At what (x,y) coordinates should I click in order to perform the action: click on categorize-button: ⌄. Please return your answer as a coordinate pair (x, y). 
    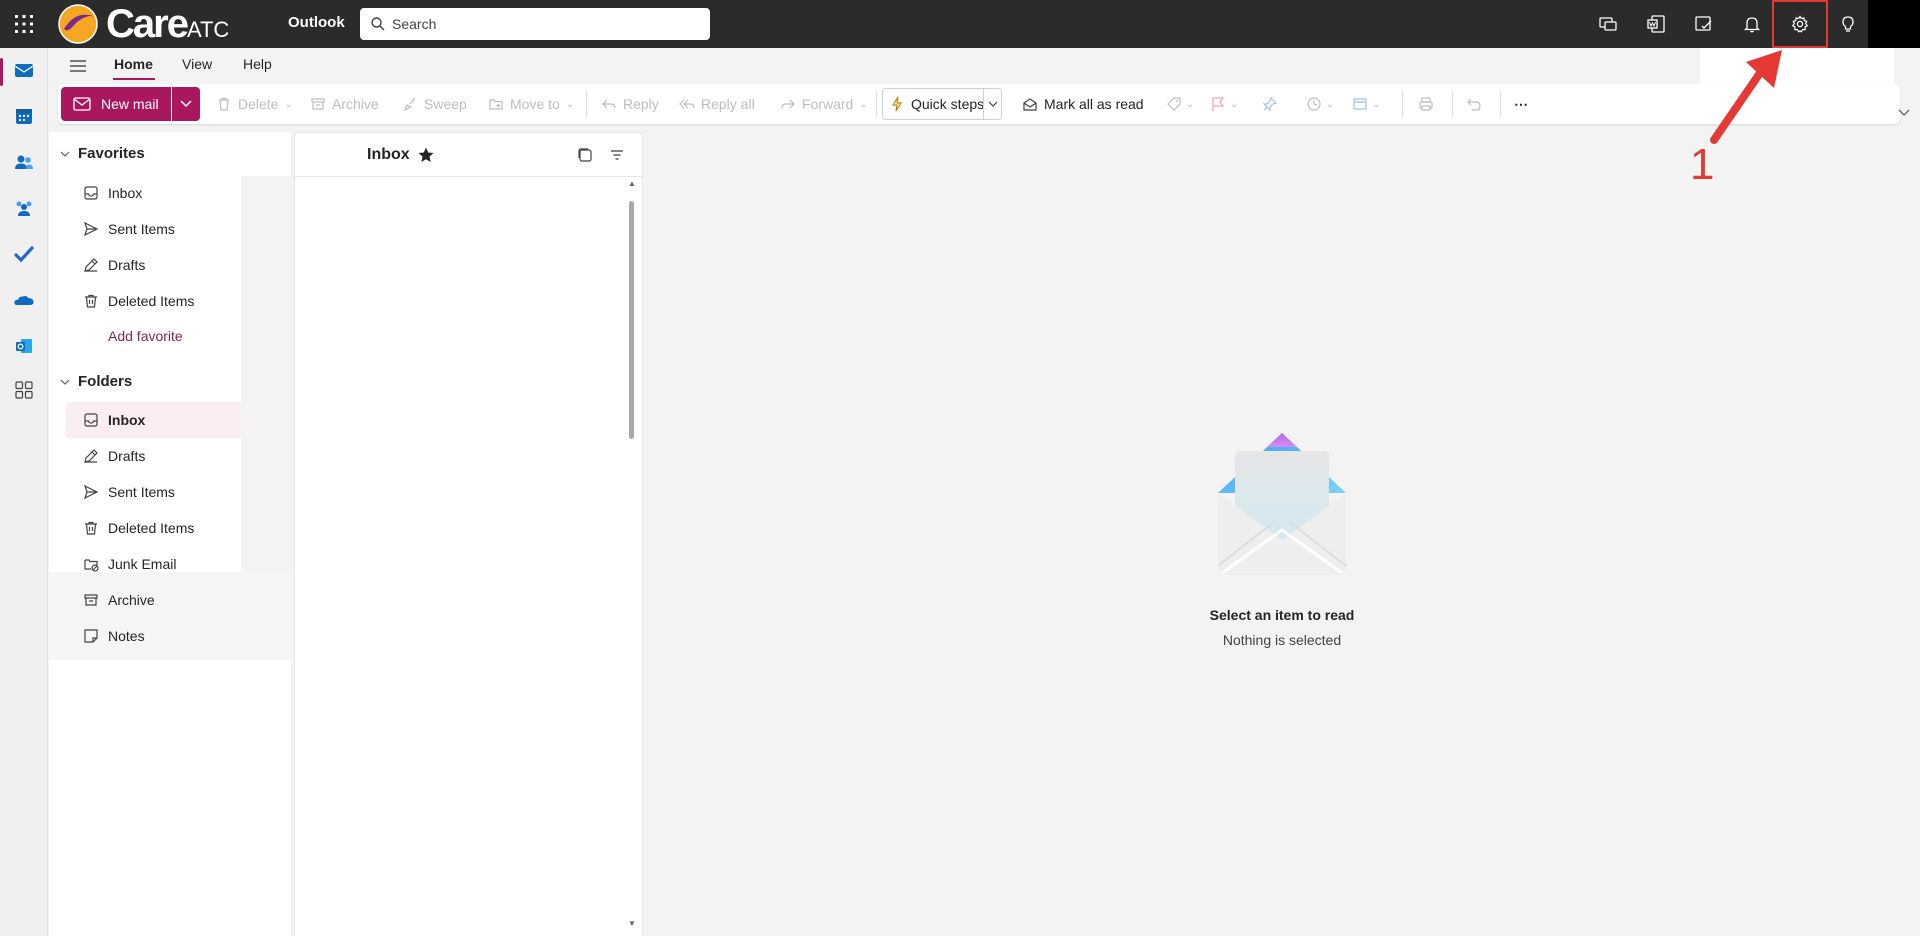
    Looking at the image, I should click on (1180, 104).